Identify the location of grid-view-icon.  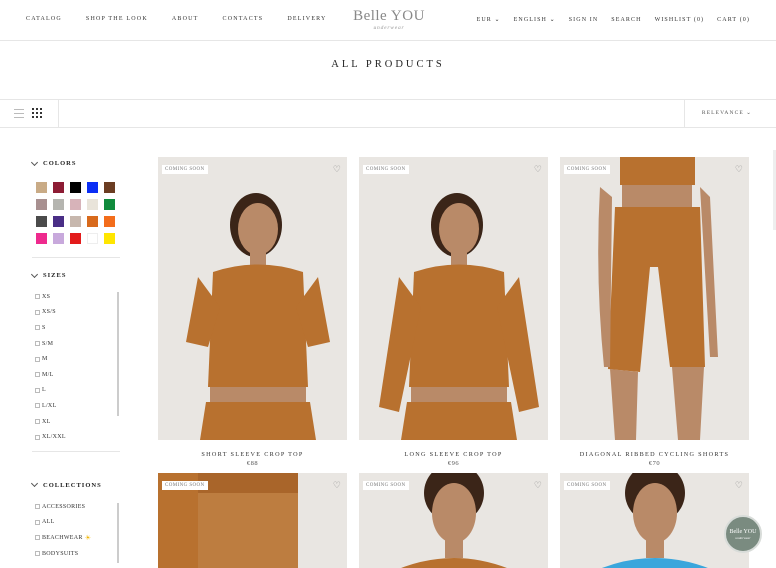
(37, 113).